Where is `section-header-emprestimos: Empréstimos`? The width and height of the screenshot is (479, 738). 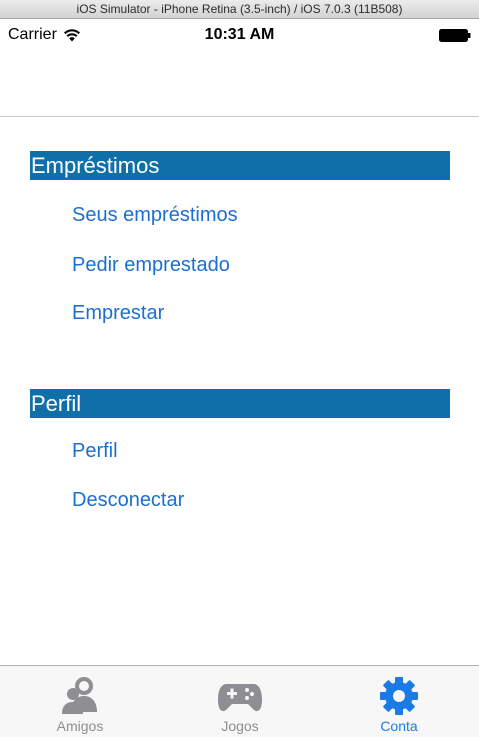
section-header-emprestimos: Empréstimos is located at coordinates (240, 165).